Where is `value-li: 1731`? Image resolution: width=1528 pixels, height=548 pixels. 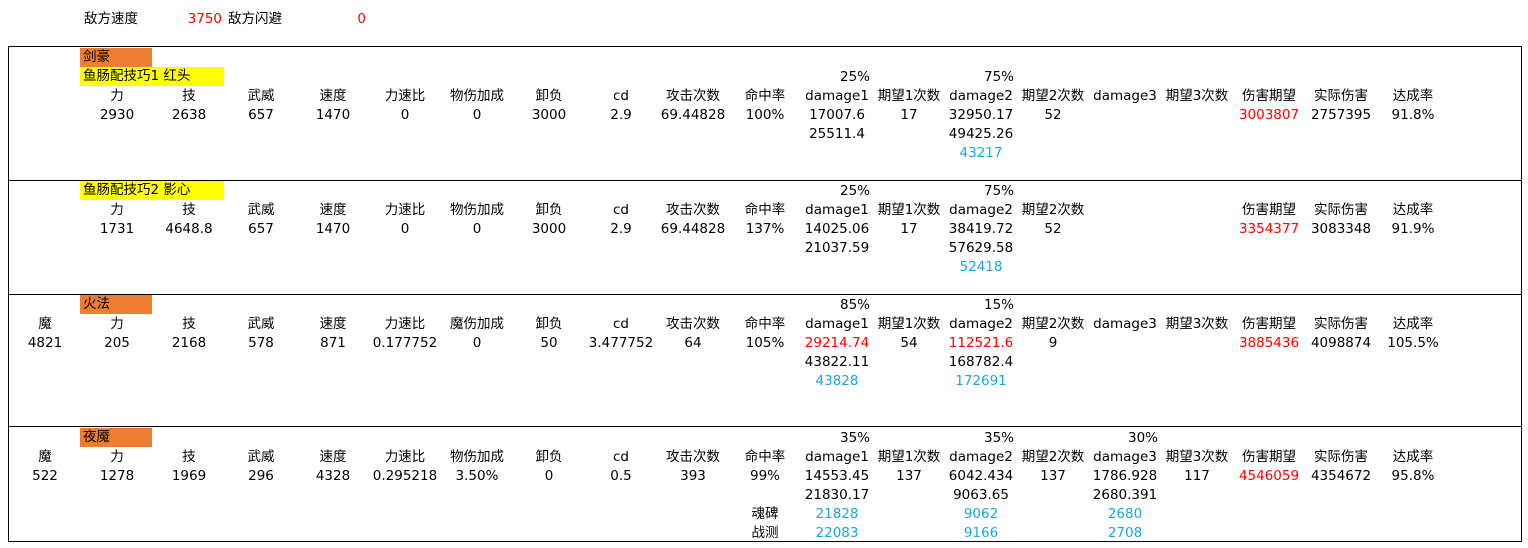 value-li: 1731 is located at coordinates (117, 229).